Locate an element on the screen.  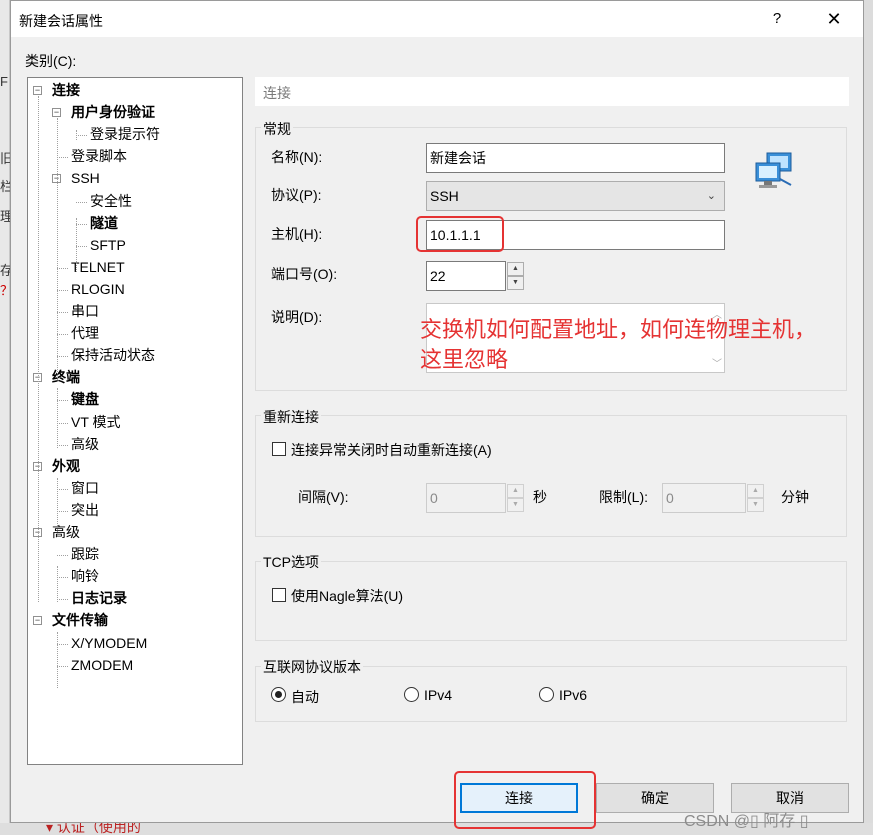
protocol-select: SSH ⌄ is located at coordinates (575, 196).